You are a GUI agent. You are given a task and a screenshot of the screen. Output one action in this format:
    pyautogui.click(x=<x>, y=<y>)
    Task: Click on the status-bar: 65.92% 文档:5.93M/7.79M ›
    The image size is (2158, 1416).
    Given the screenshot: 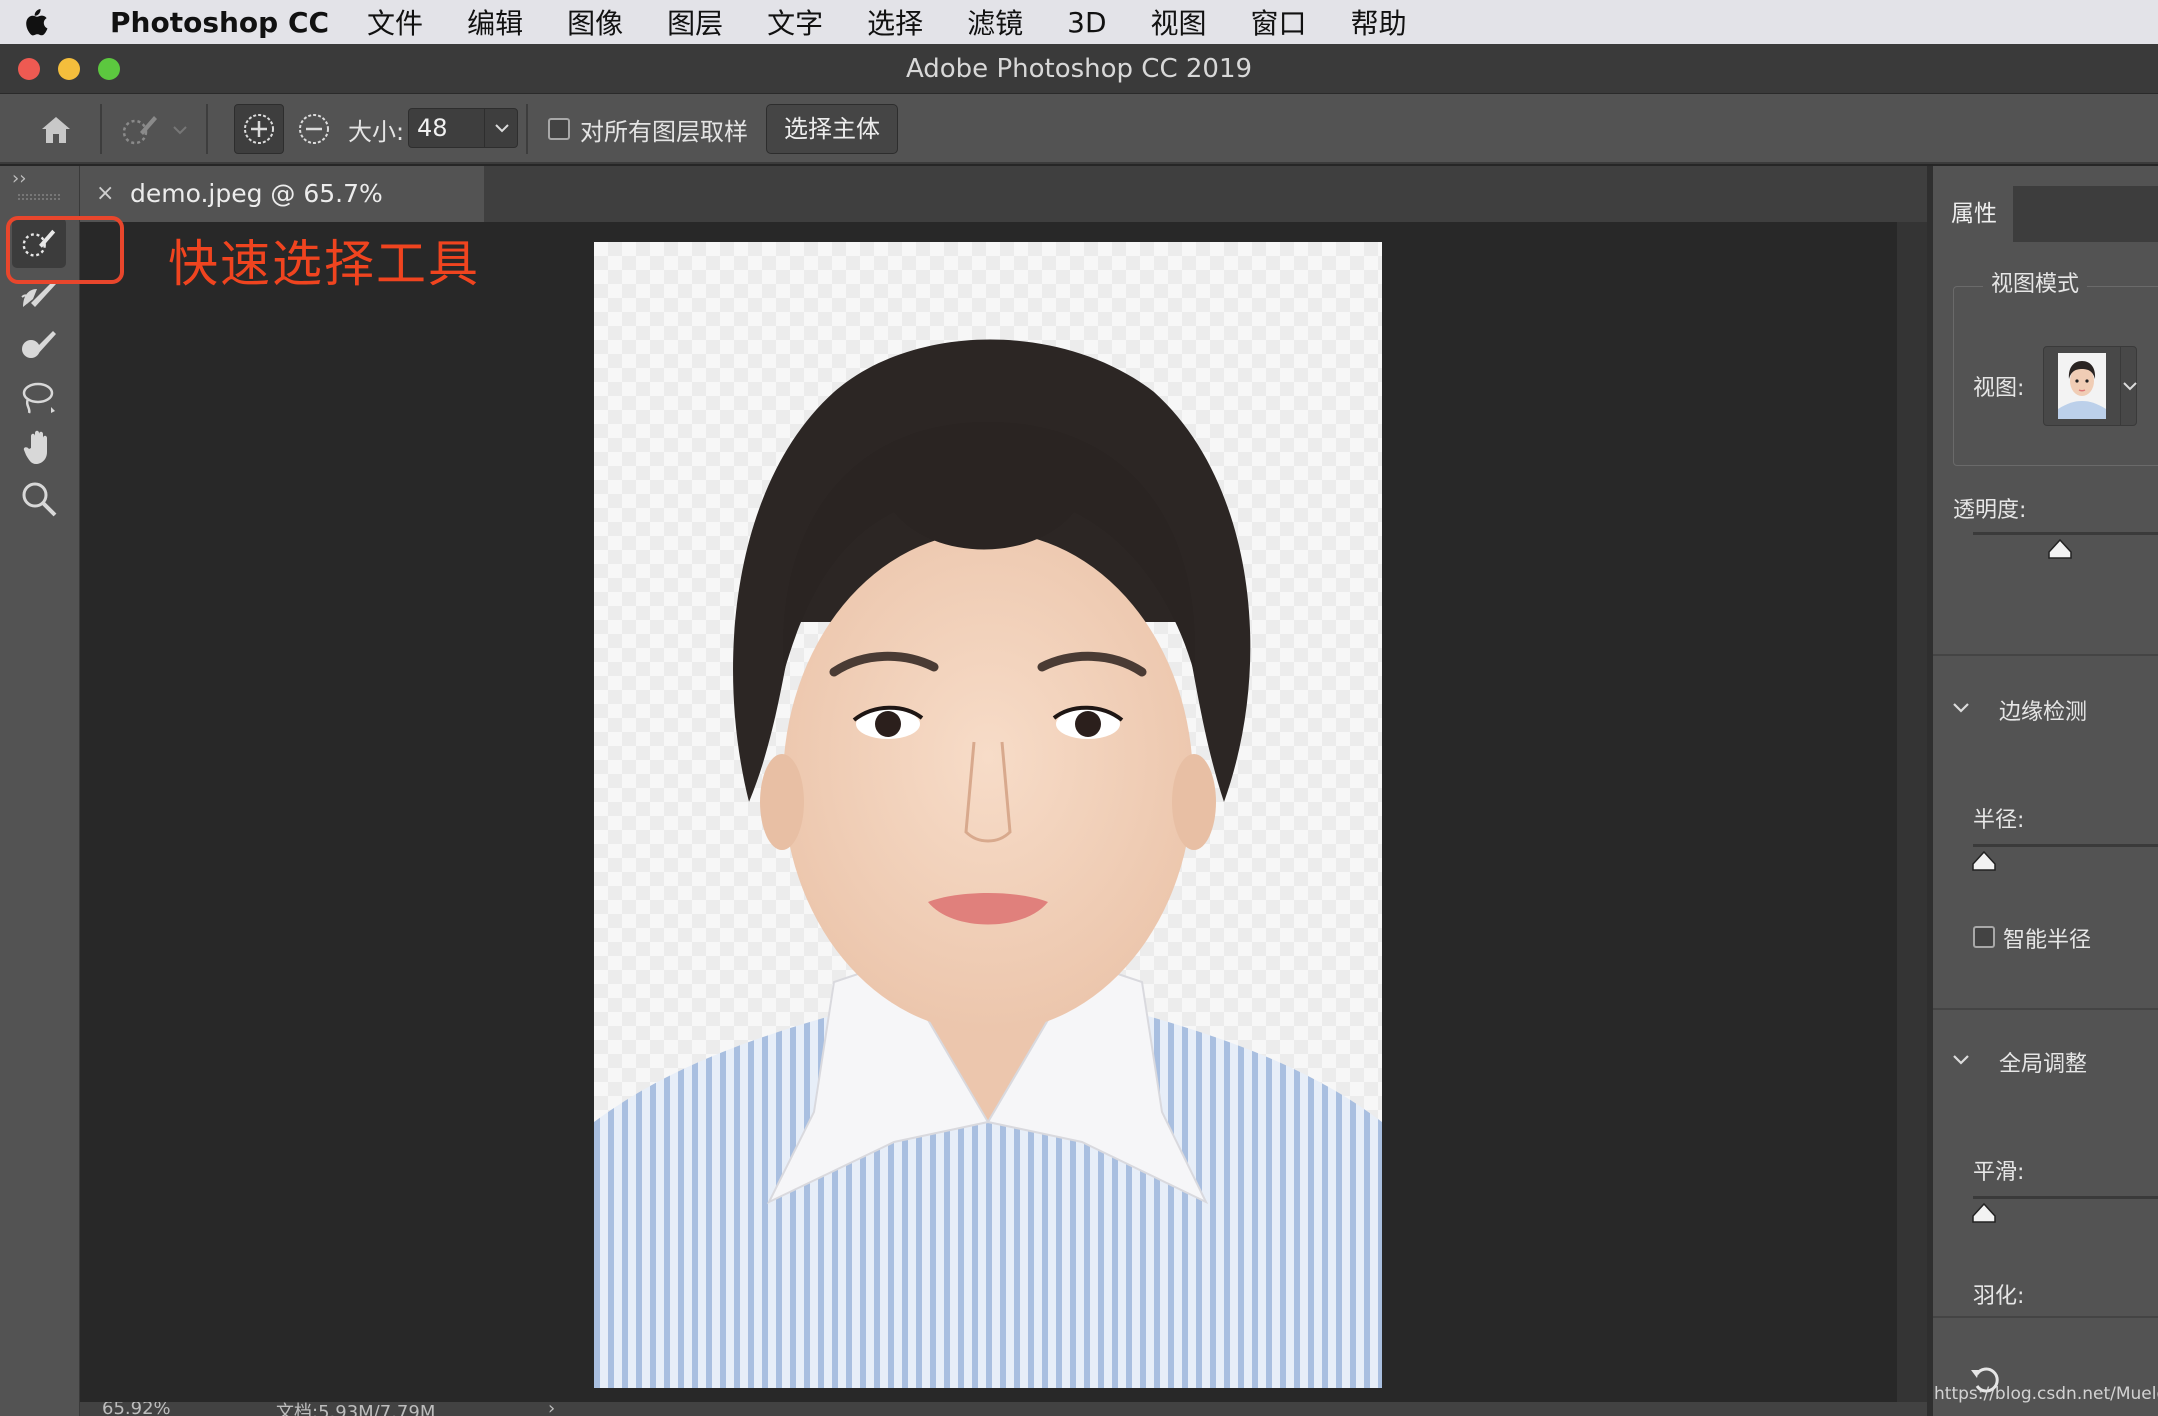 What is the action you would take?
    pyautogui.click(x=1003, y=1409)
    